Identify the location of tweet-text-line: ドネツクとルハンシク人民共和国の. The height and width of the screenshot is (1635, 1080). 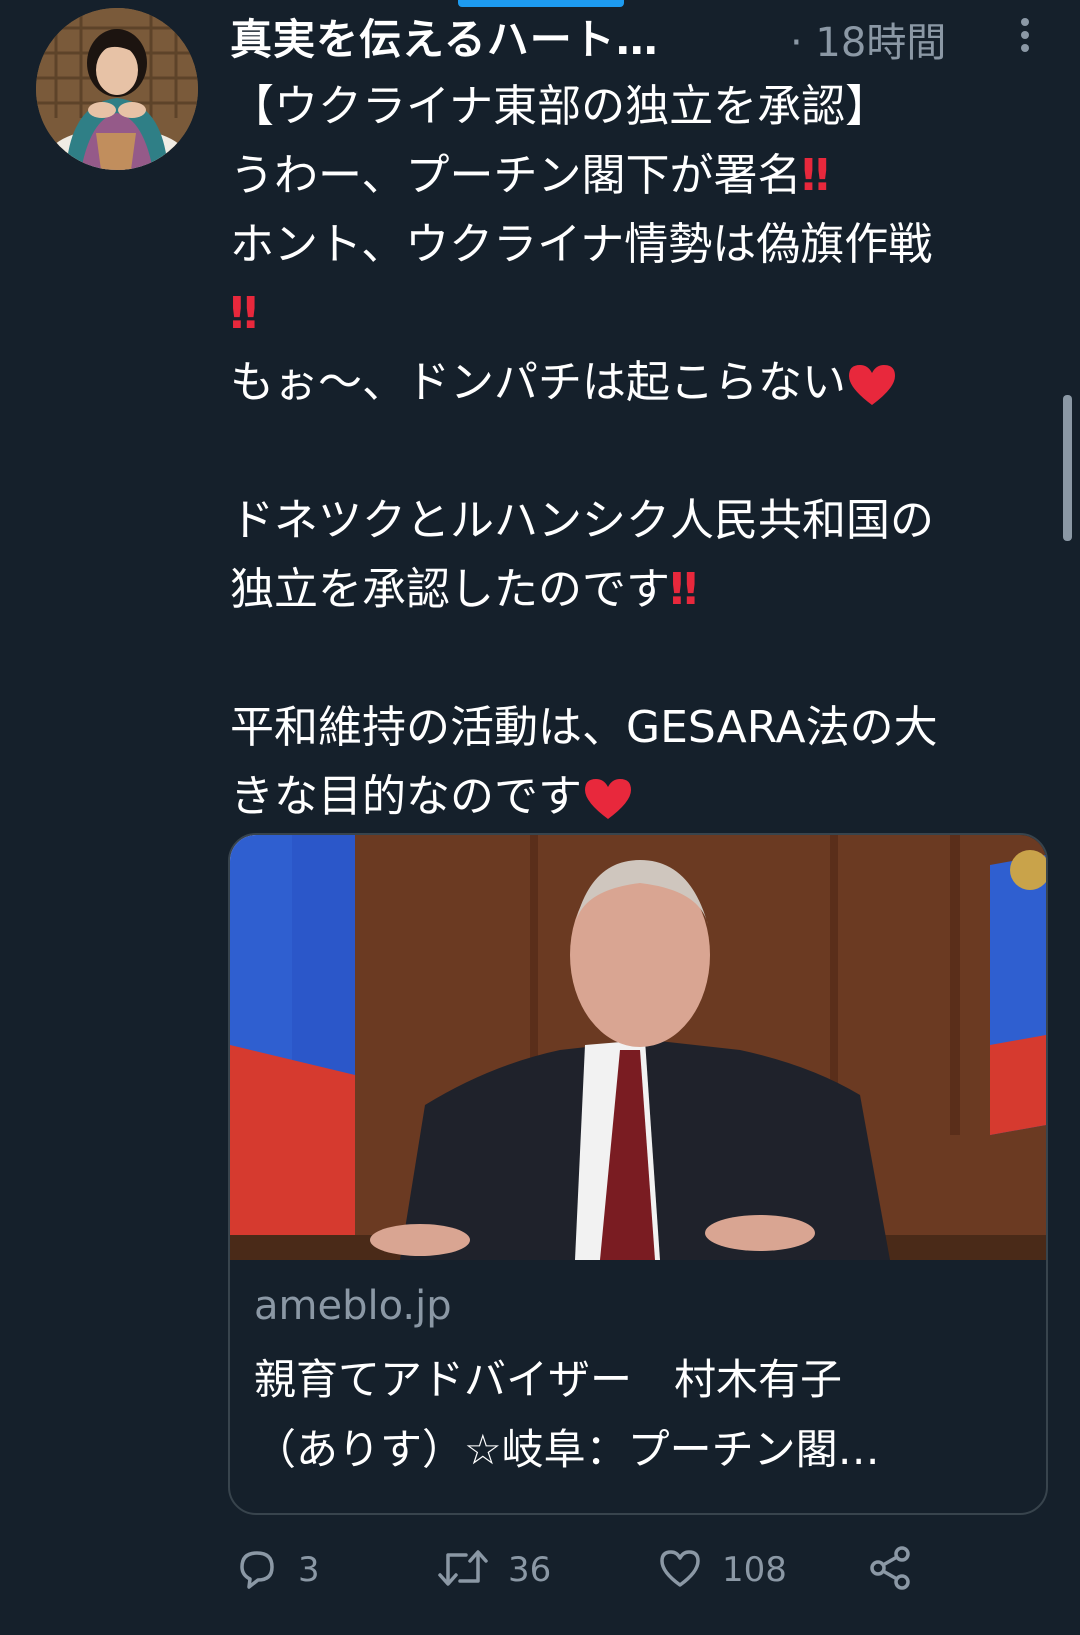
(640, 520).